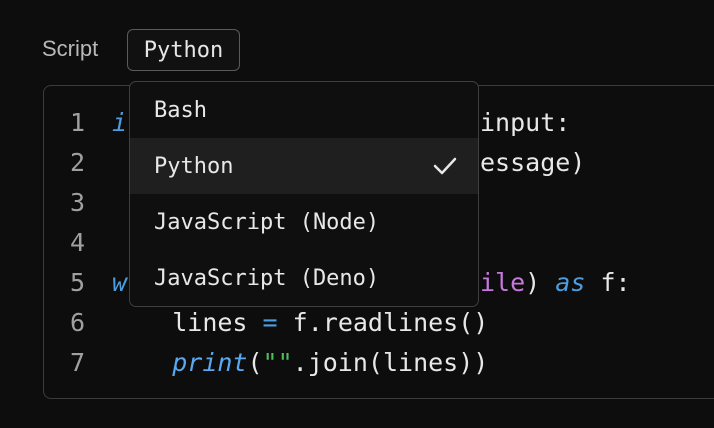  I want to click on token-string: "", so click(277, 362).